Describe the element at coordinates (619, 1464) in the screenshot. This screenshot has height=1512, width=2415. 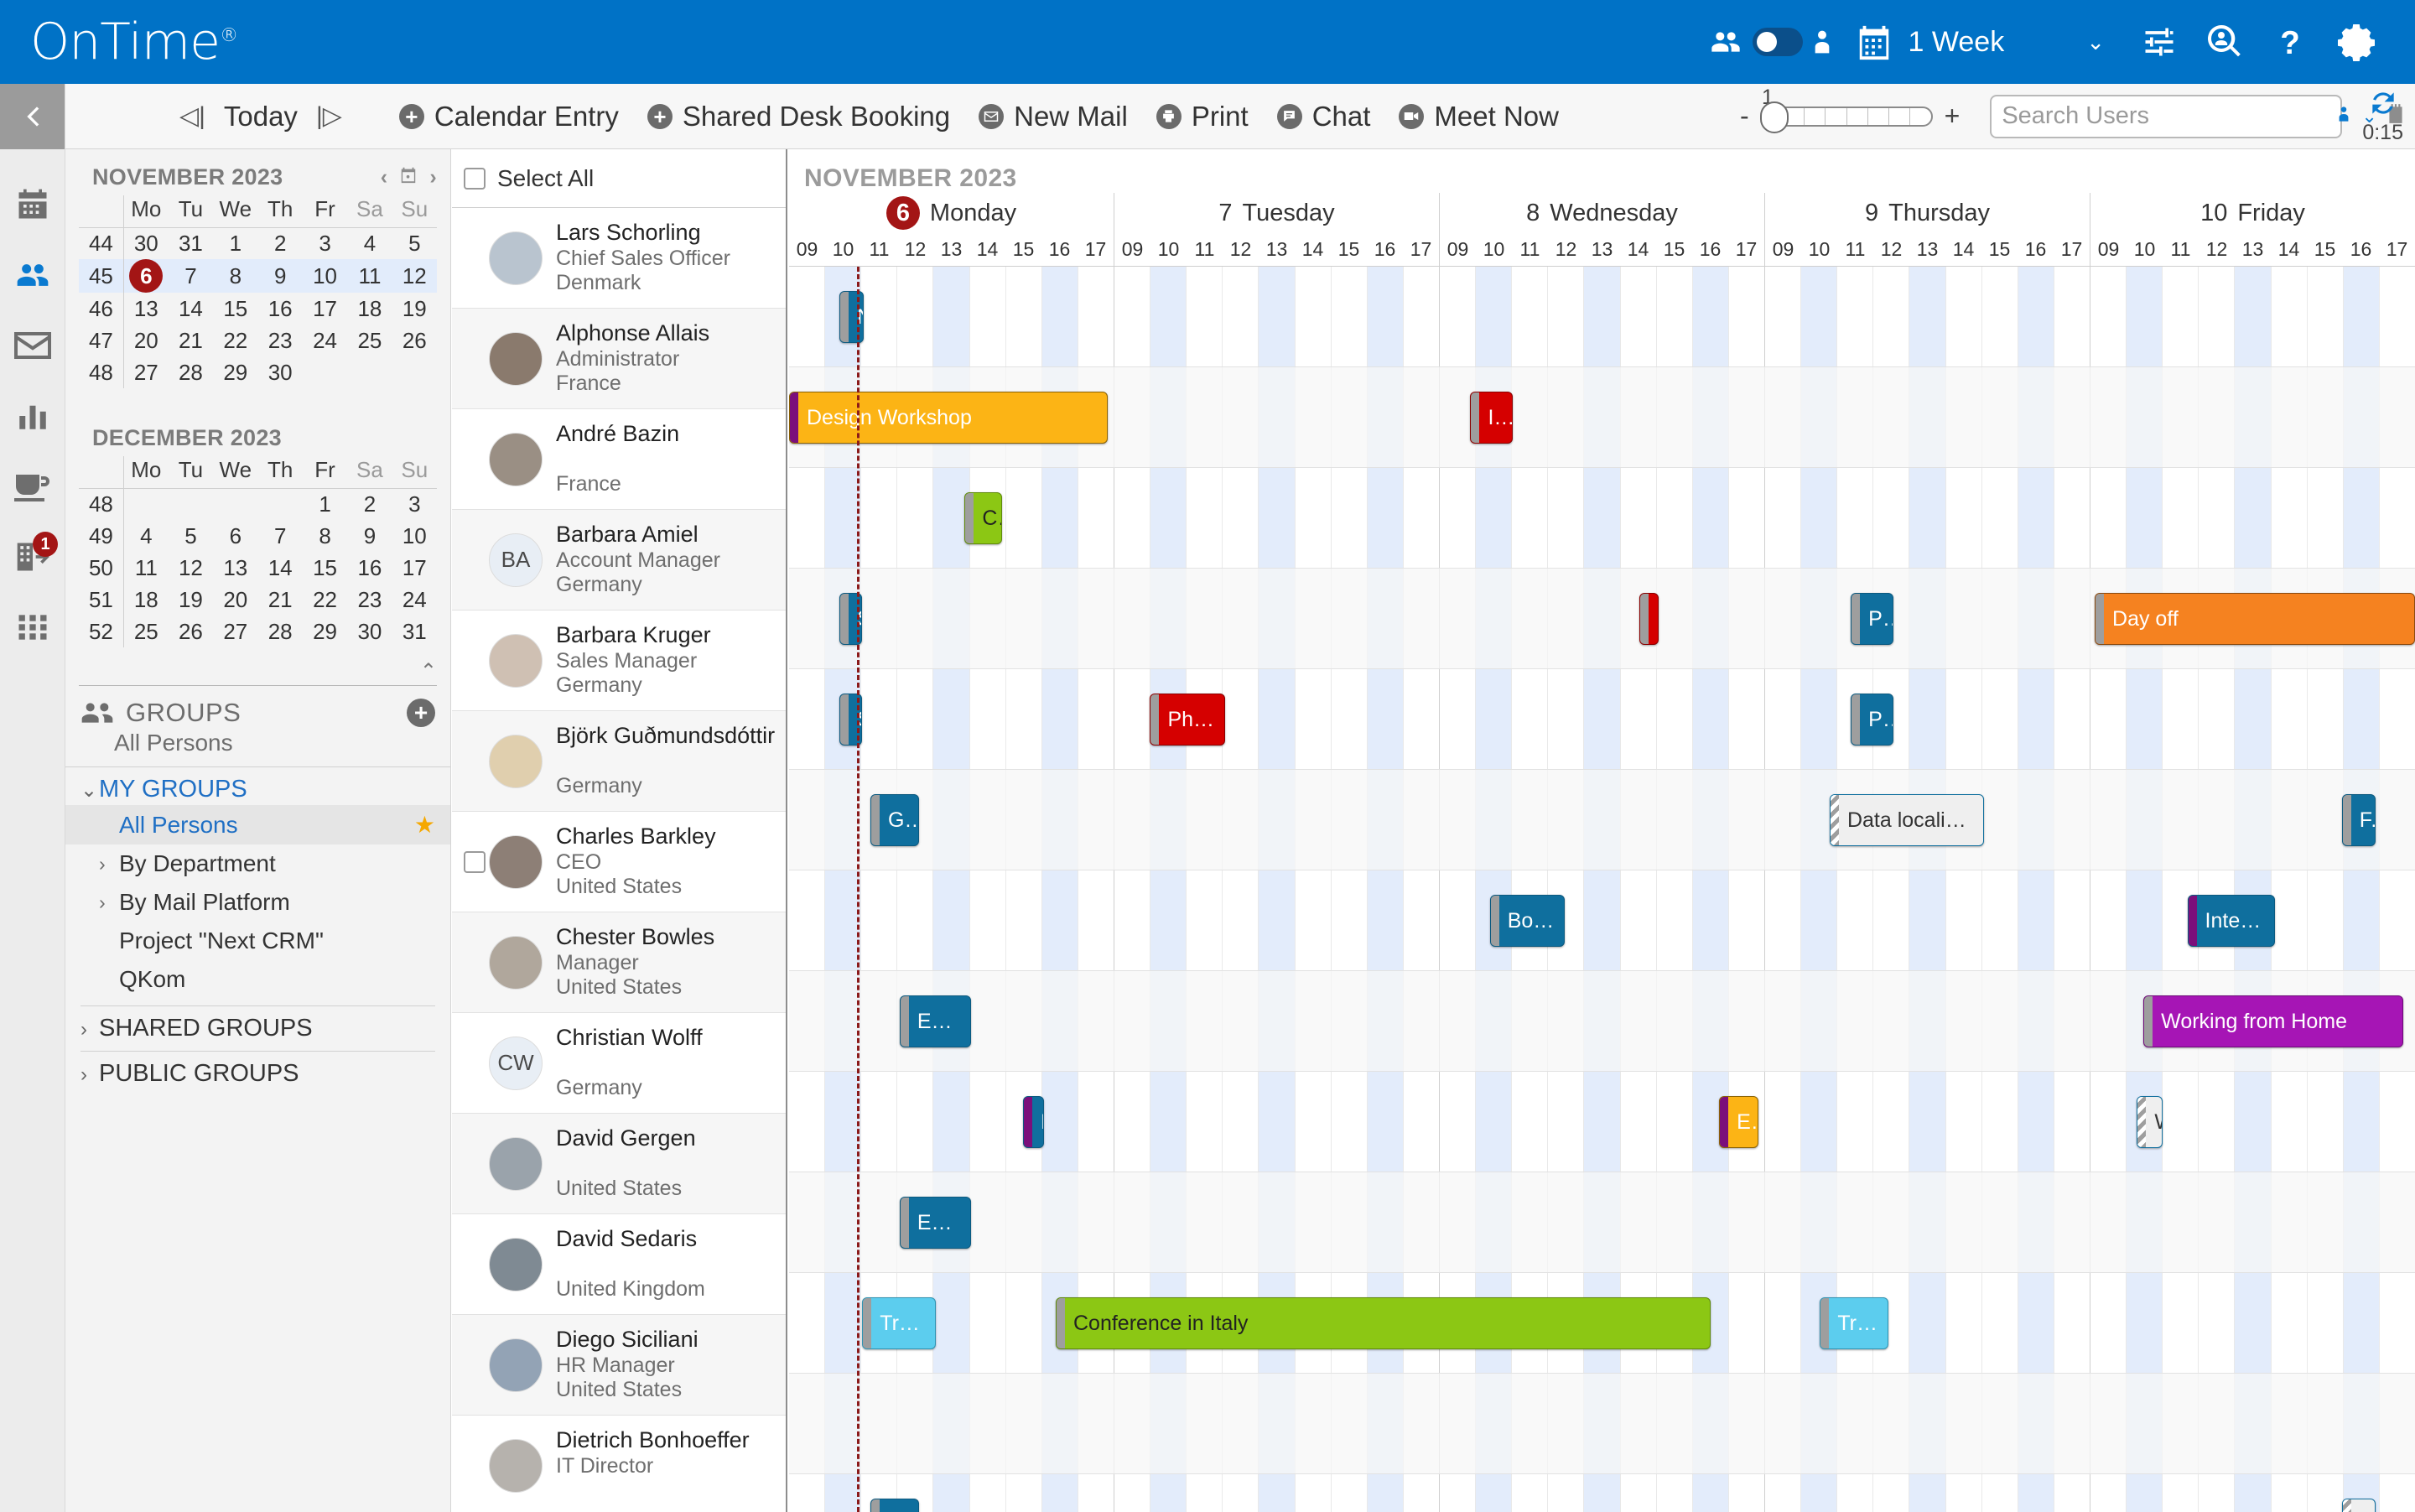
I see `person-row: Dietrich Bonhoeffer IT Director` at that location.